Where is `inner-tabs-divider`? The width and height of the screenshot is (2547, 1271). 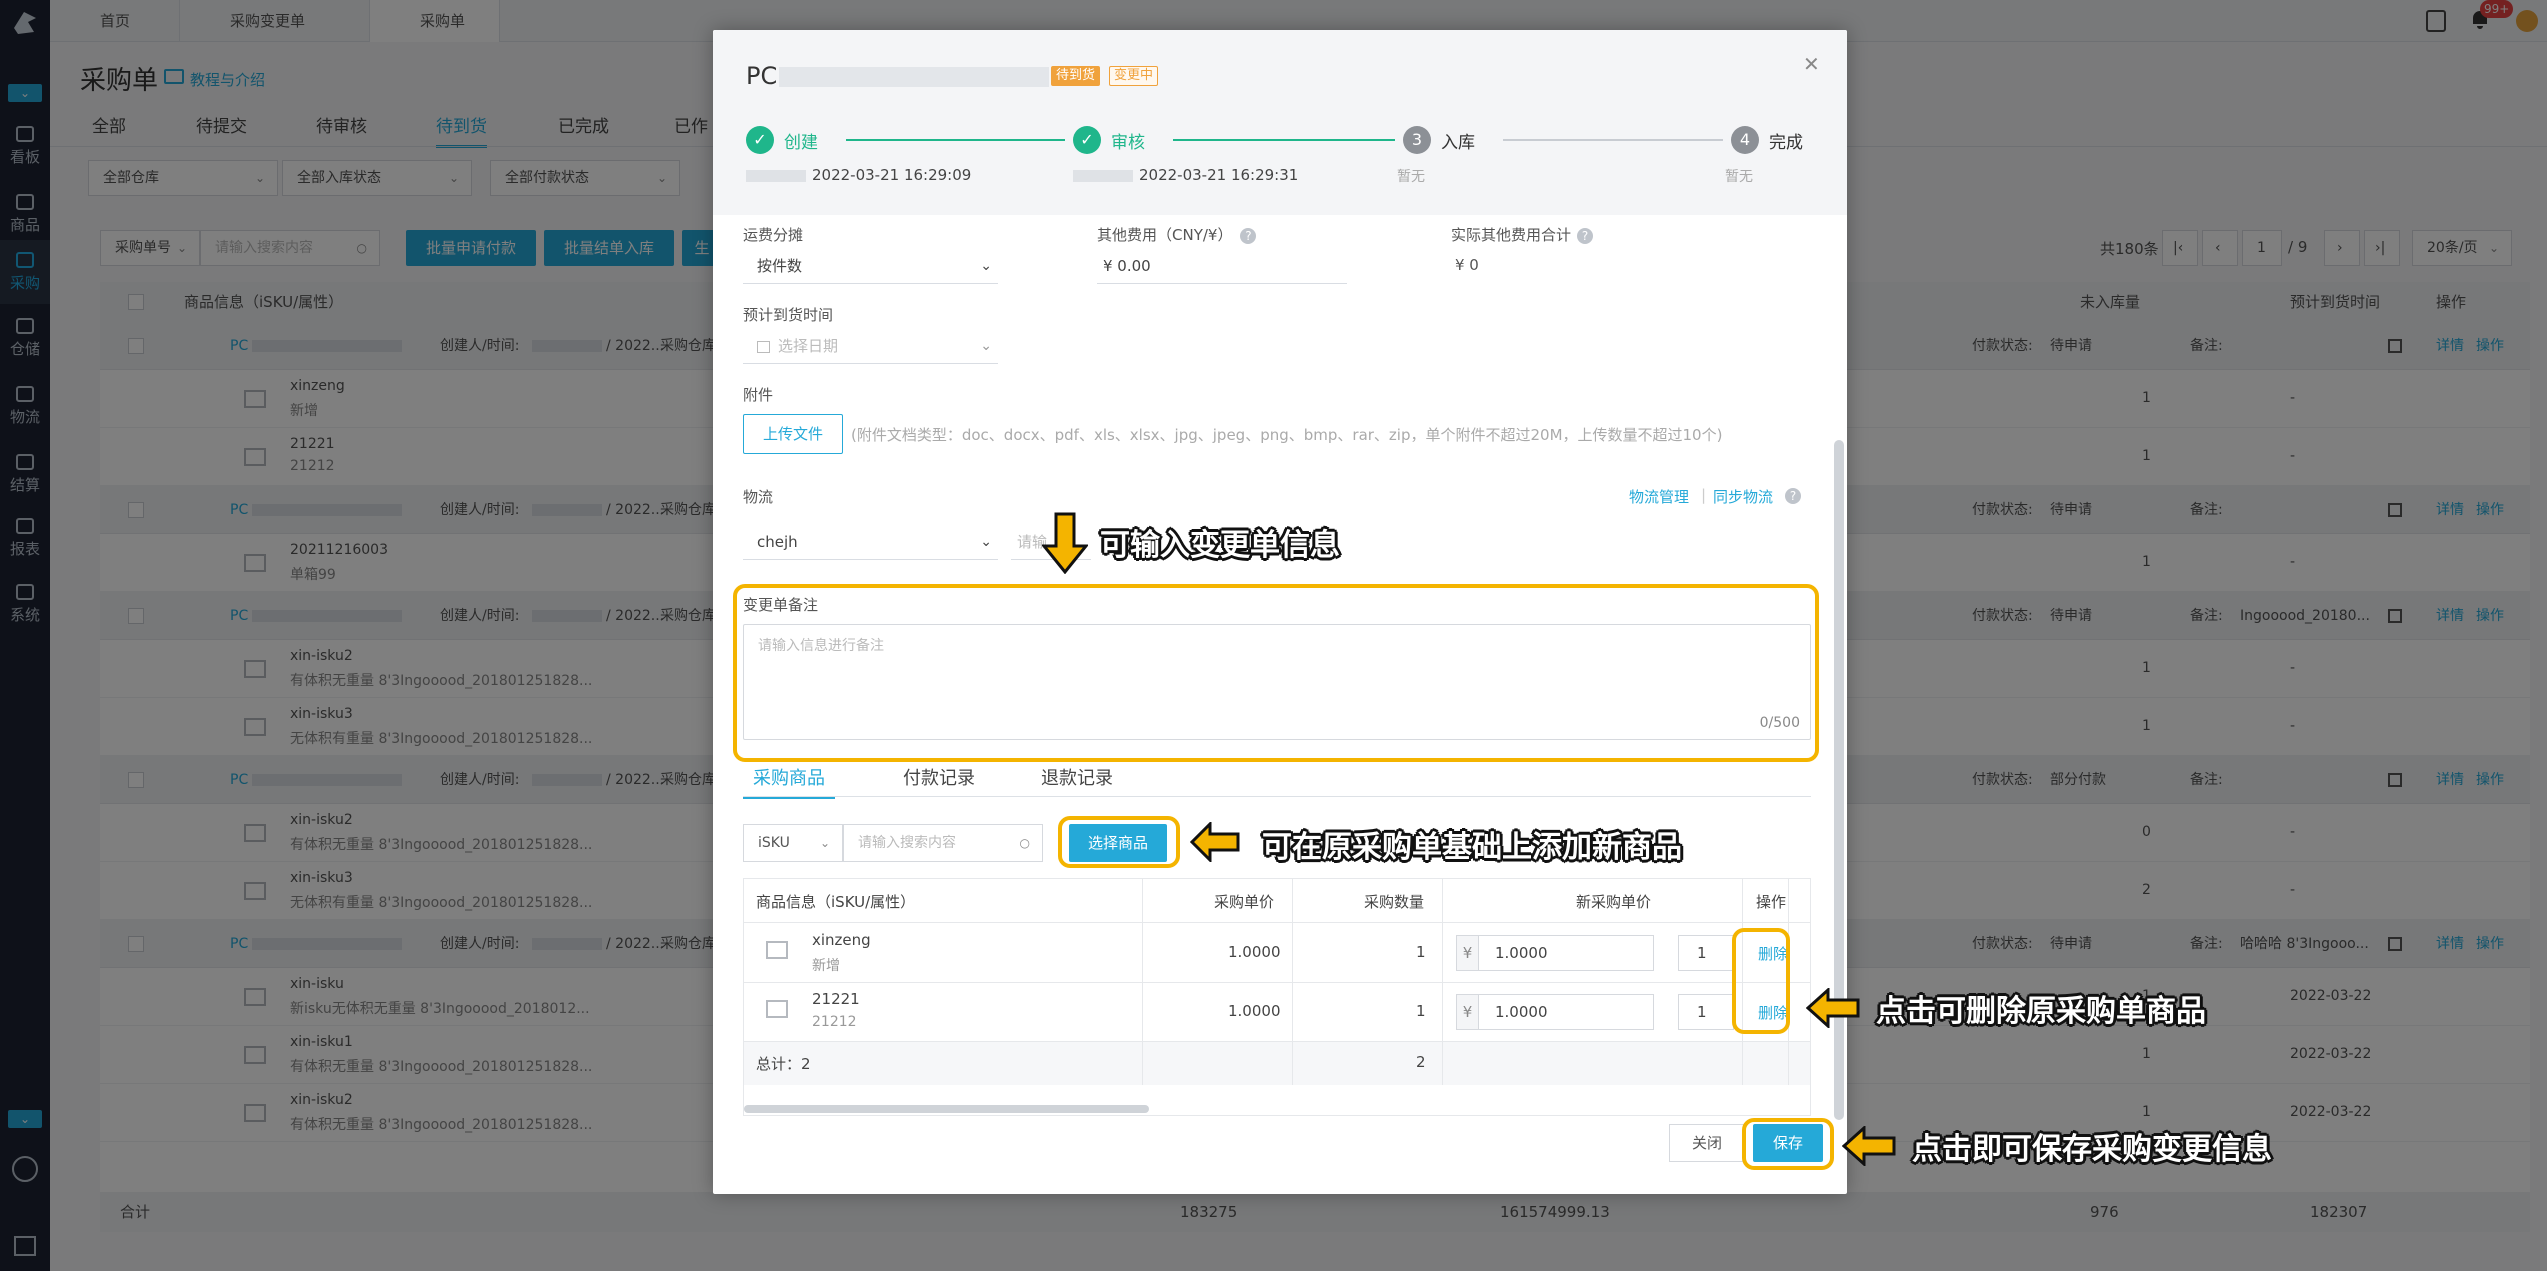
inner-tabs-divider is located at coordinates (1277, 796).